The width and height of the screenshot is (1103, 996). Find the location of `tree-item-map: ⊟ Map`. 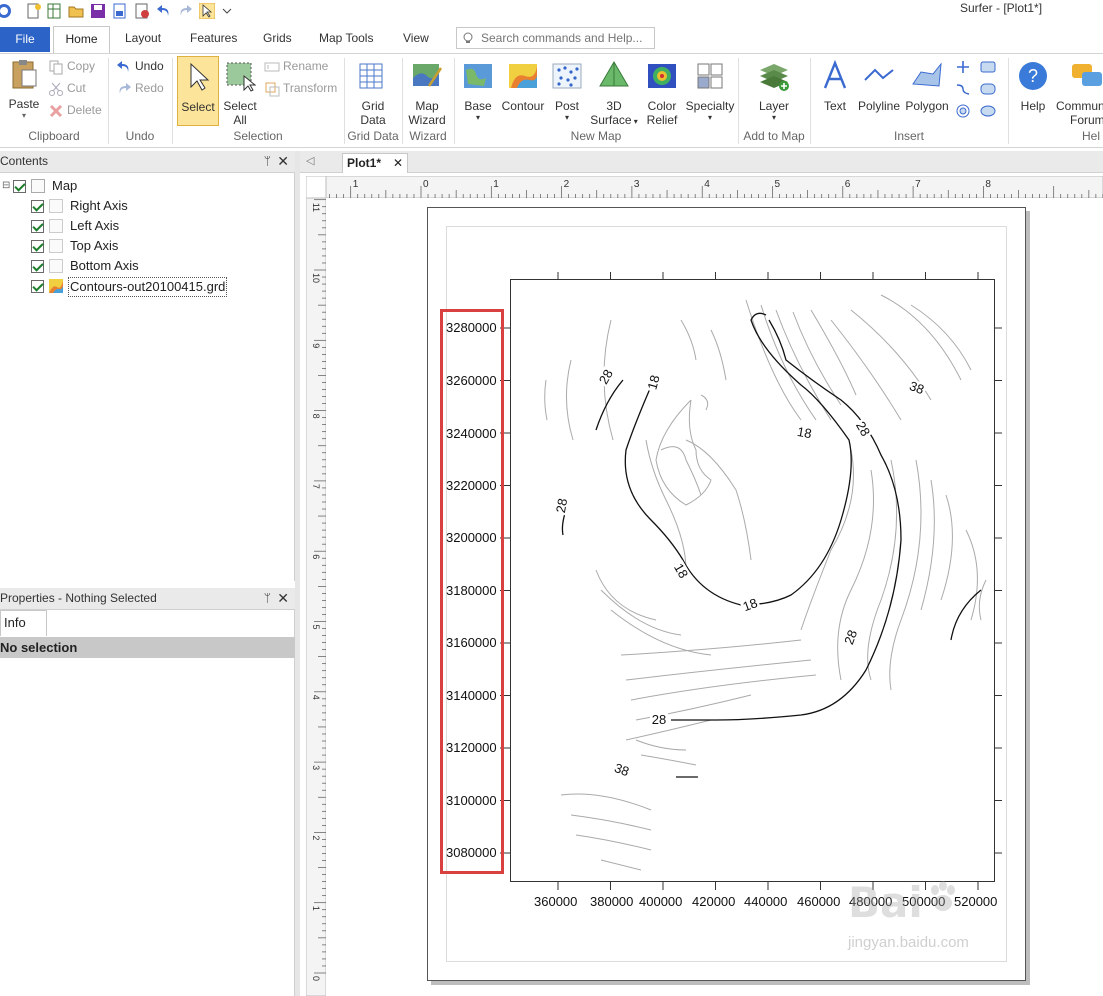

tree-item-map: ⊟ Map is located at coordinates (140, 186).